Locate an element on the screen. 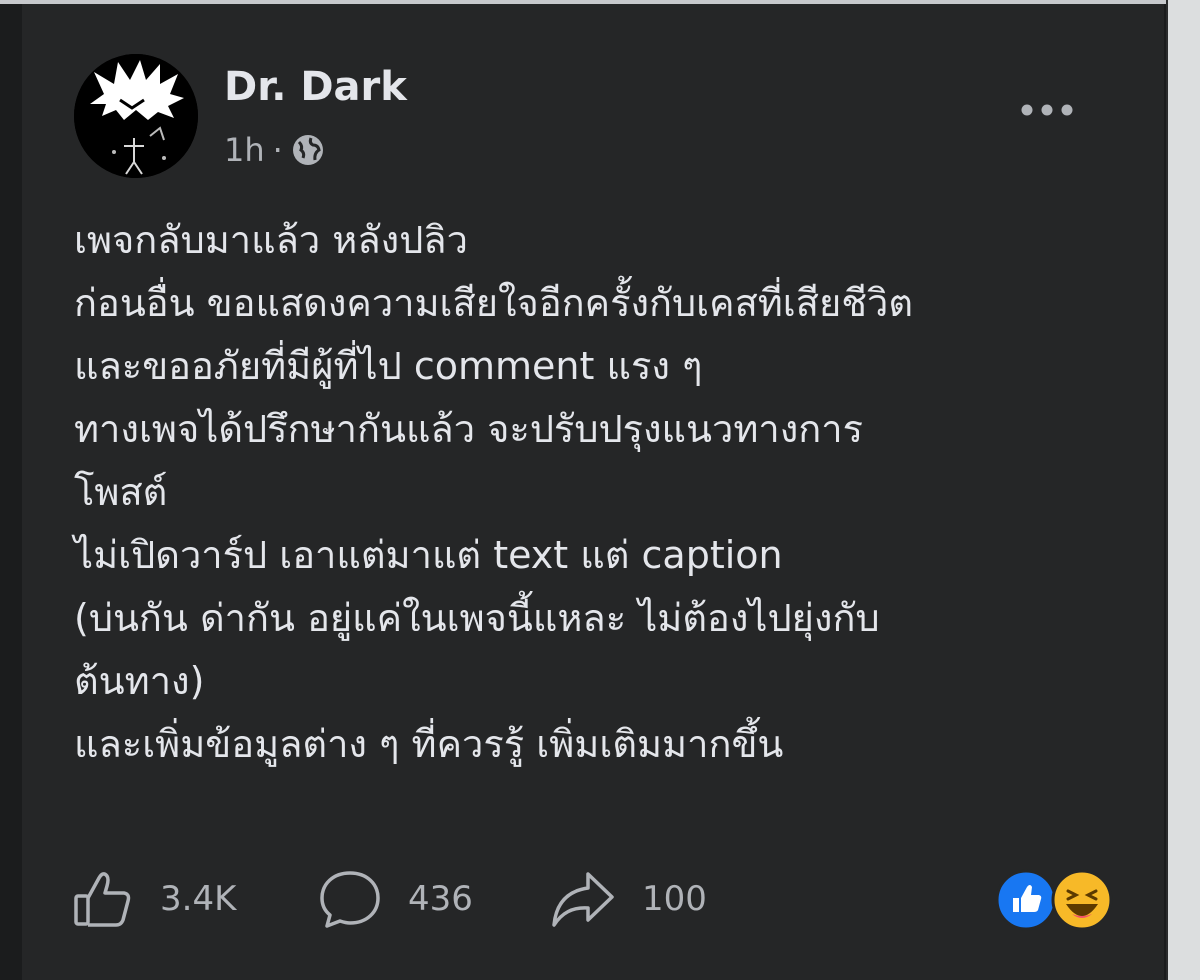 This screenshot has width=1200, height=980. like-button: 3.4K is located at coordinates (154, 899).